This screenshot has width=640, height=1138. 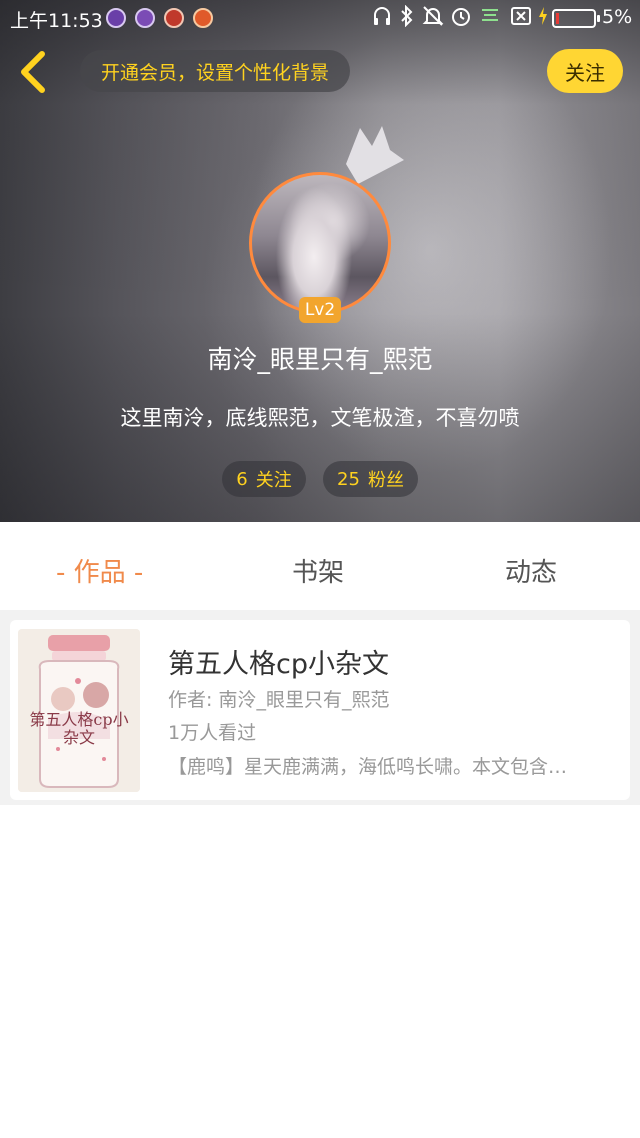 I want to click on follow-button-label: 关注, so click(x=585, y=72).